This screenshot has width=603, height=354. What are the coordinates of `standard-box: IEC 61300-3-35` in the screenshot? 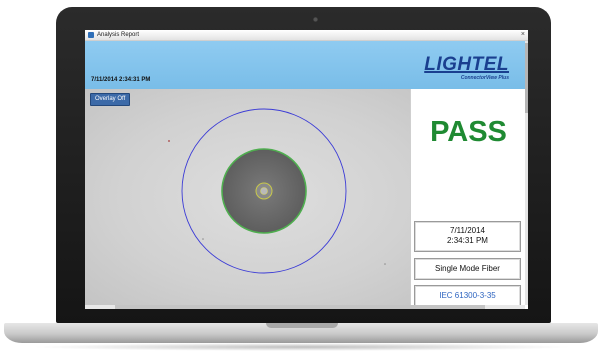 It's located at (467, 296).